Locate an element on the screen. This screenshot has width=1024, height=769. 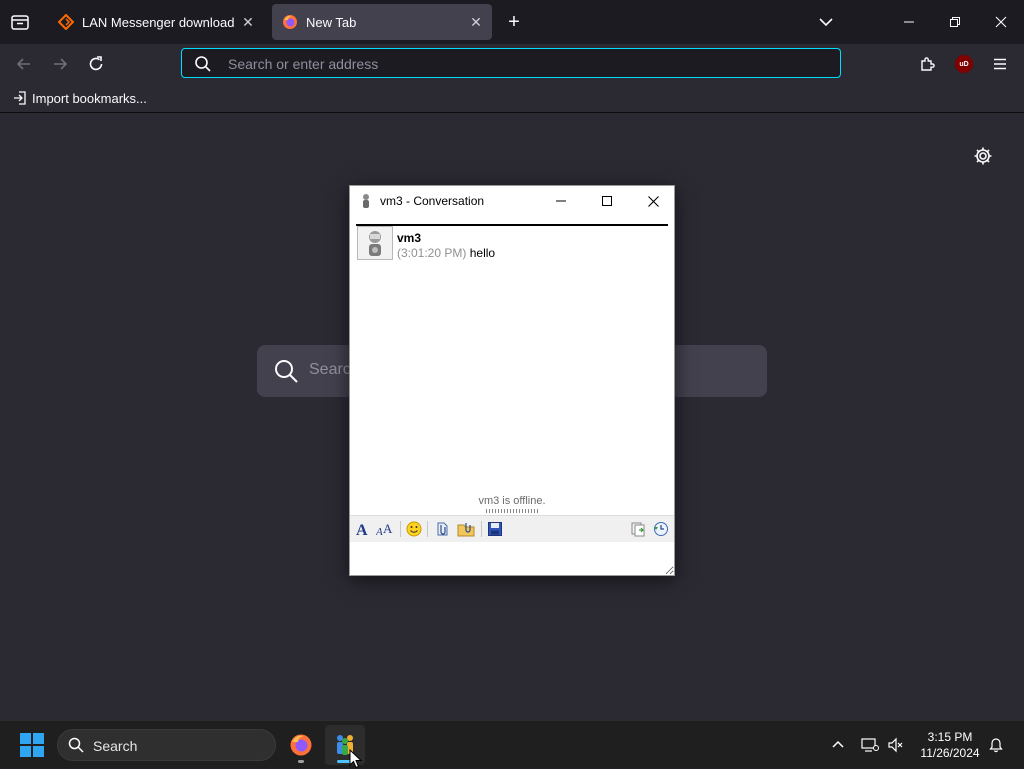
tab-lan-messenger: LAN Messenger download | So ✕ is located at coordinates (156, 22).